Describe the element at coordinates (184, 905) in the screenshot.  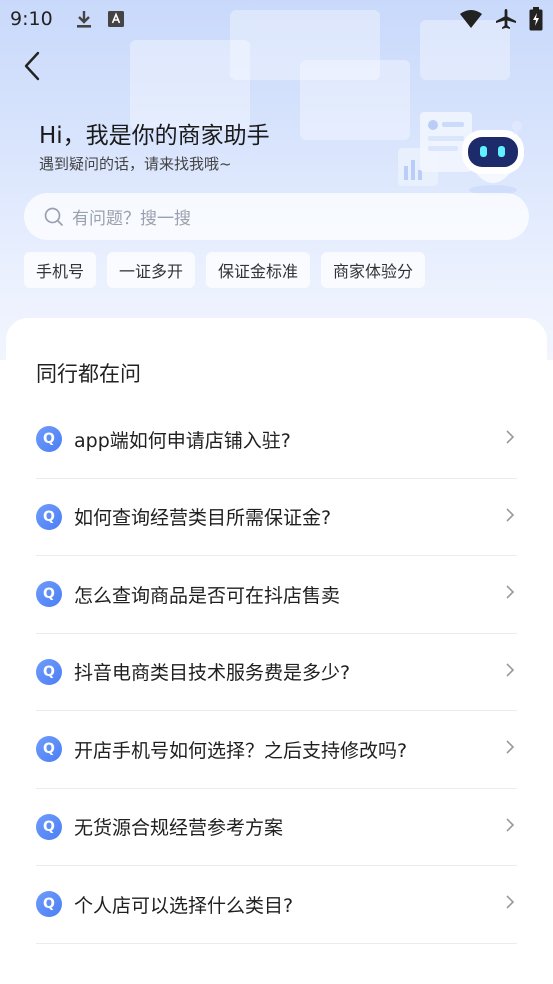
I see `faq-question: 个人店可以选择什么类目?` at that location.